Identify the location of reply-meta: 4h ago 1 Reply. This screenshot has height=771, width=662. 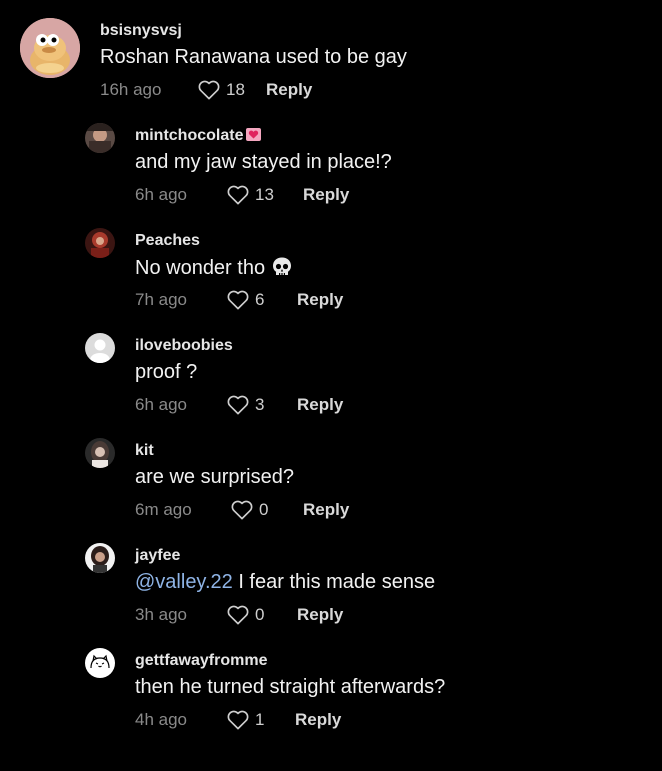
(238, 720).